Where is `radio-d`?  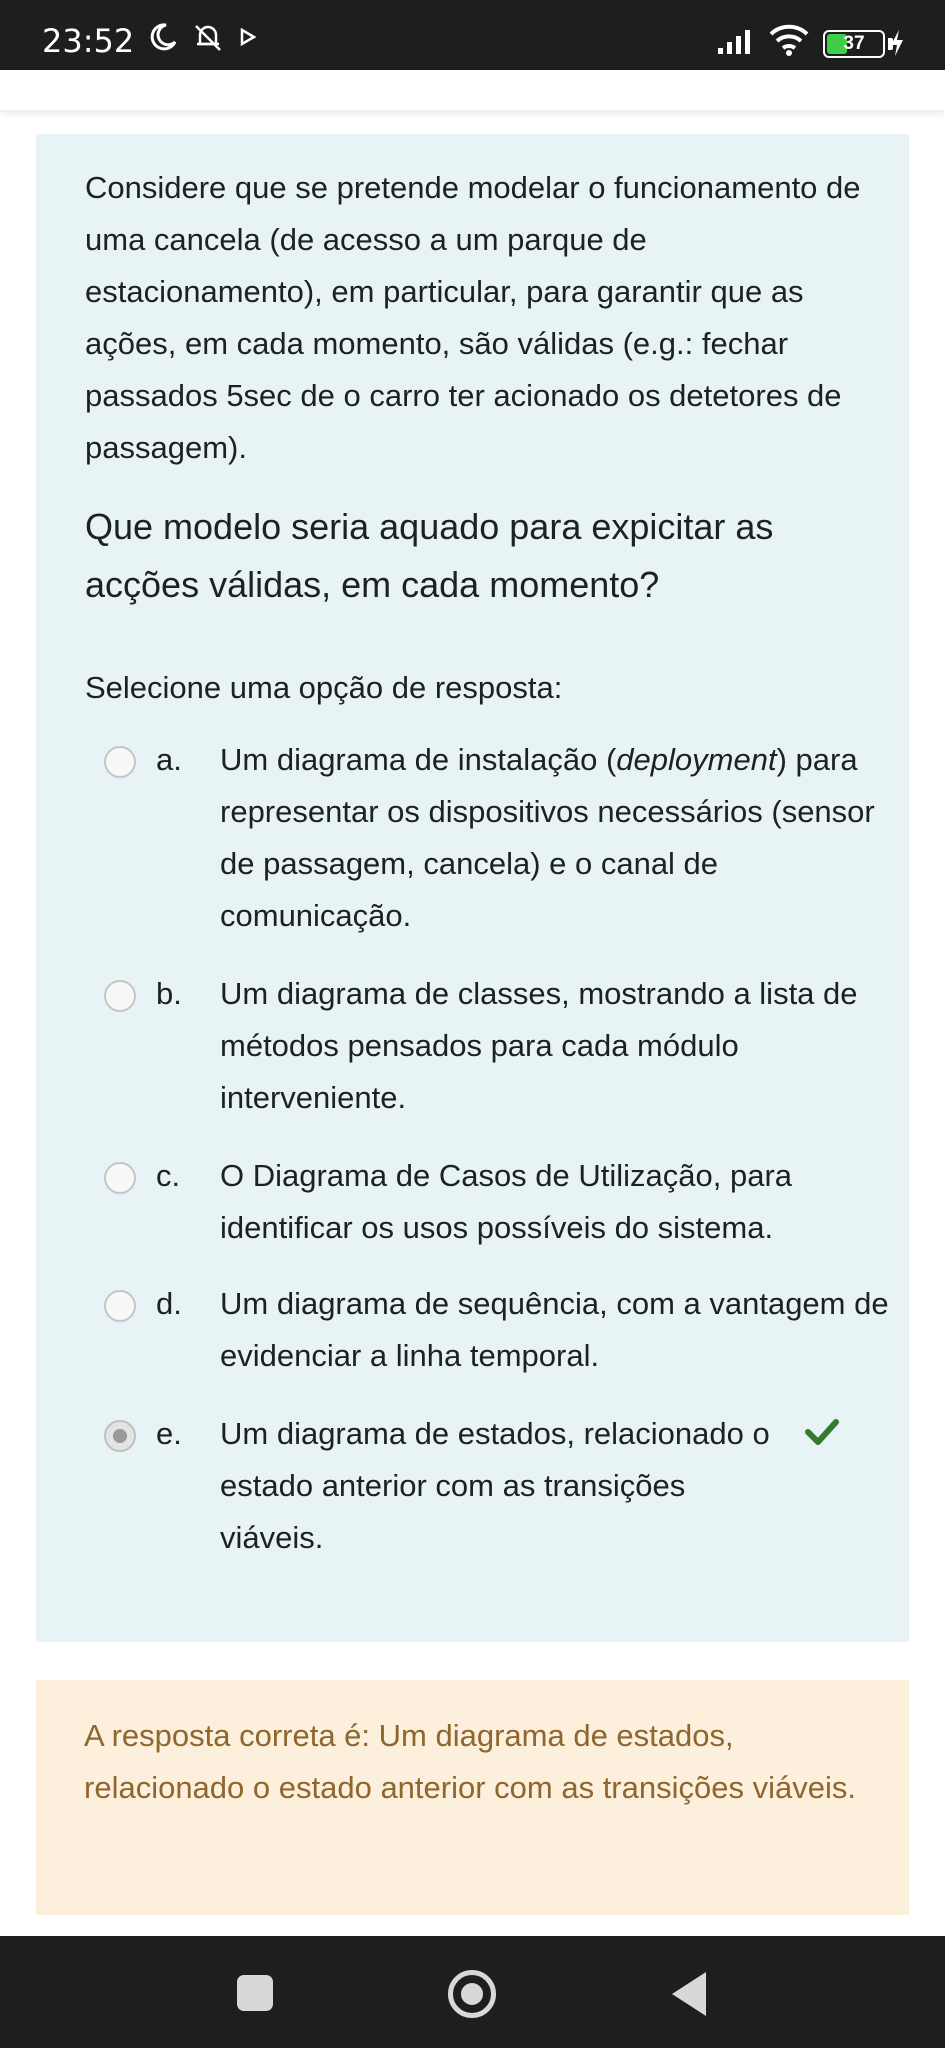 radio-d is located at coordinates (120, 1306).